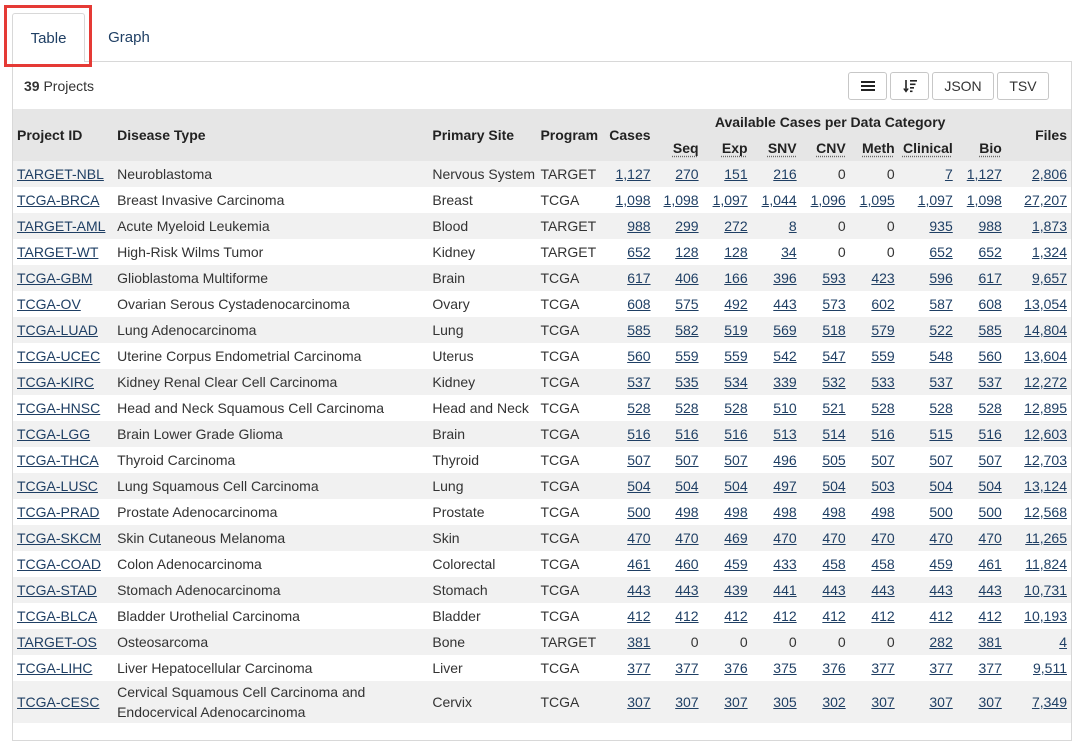 The height and width of the screenshot is (741, 1078). I want to click on files-link: 1,873, so click(1049, 226).